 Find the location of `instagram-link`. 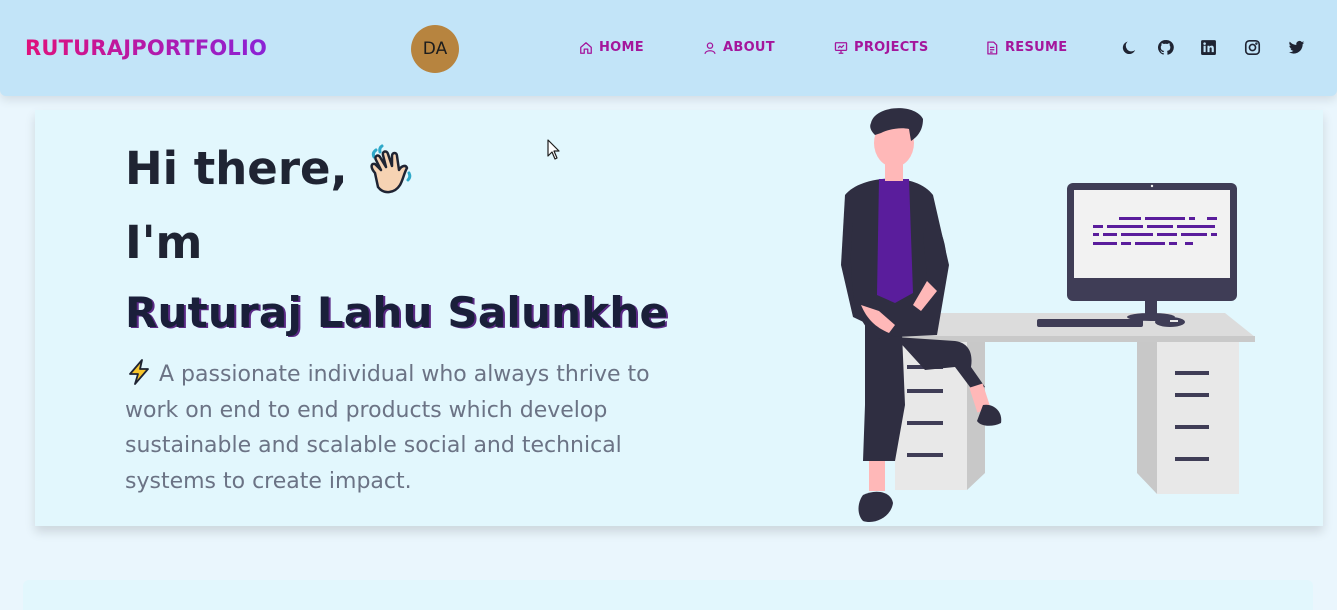

instagram-link is located at coordinates (1252, 47).